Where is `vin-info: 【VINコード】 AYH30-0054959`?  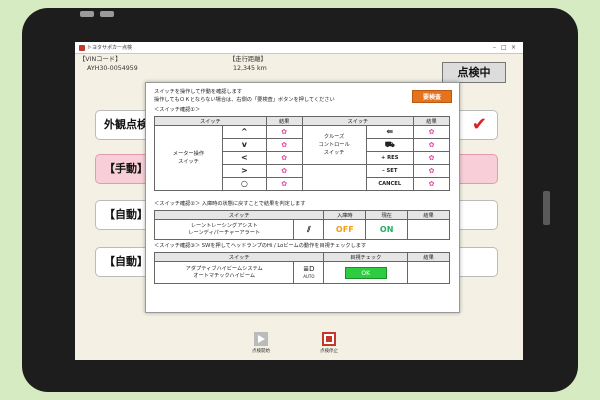
vin-info: 【VINコード】 AYH30-0054959 is located at coordinates (108, 64).